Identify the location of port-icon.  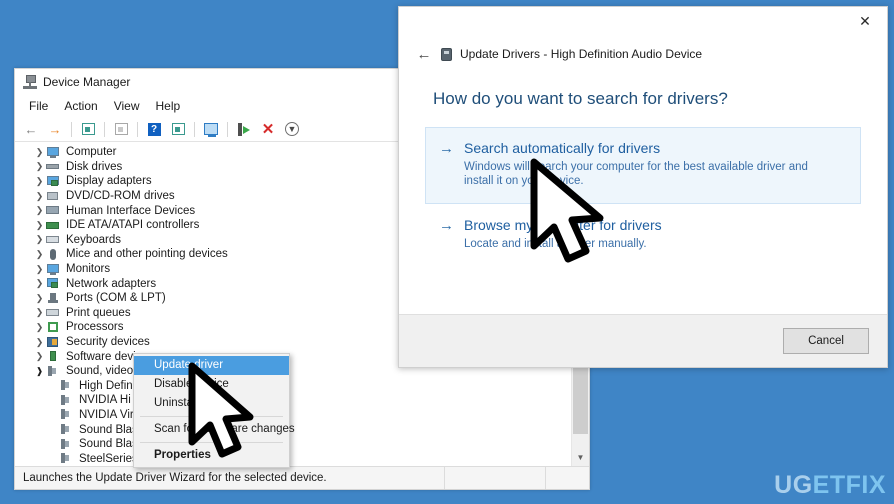
(53, 298).